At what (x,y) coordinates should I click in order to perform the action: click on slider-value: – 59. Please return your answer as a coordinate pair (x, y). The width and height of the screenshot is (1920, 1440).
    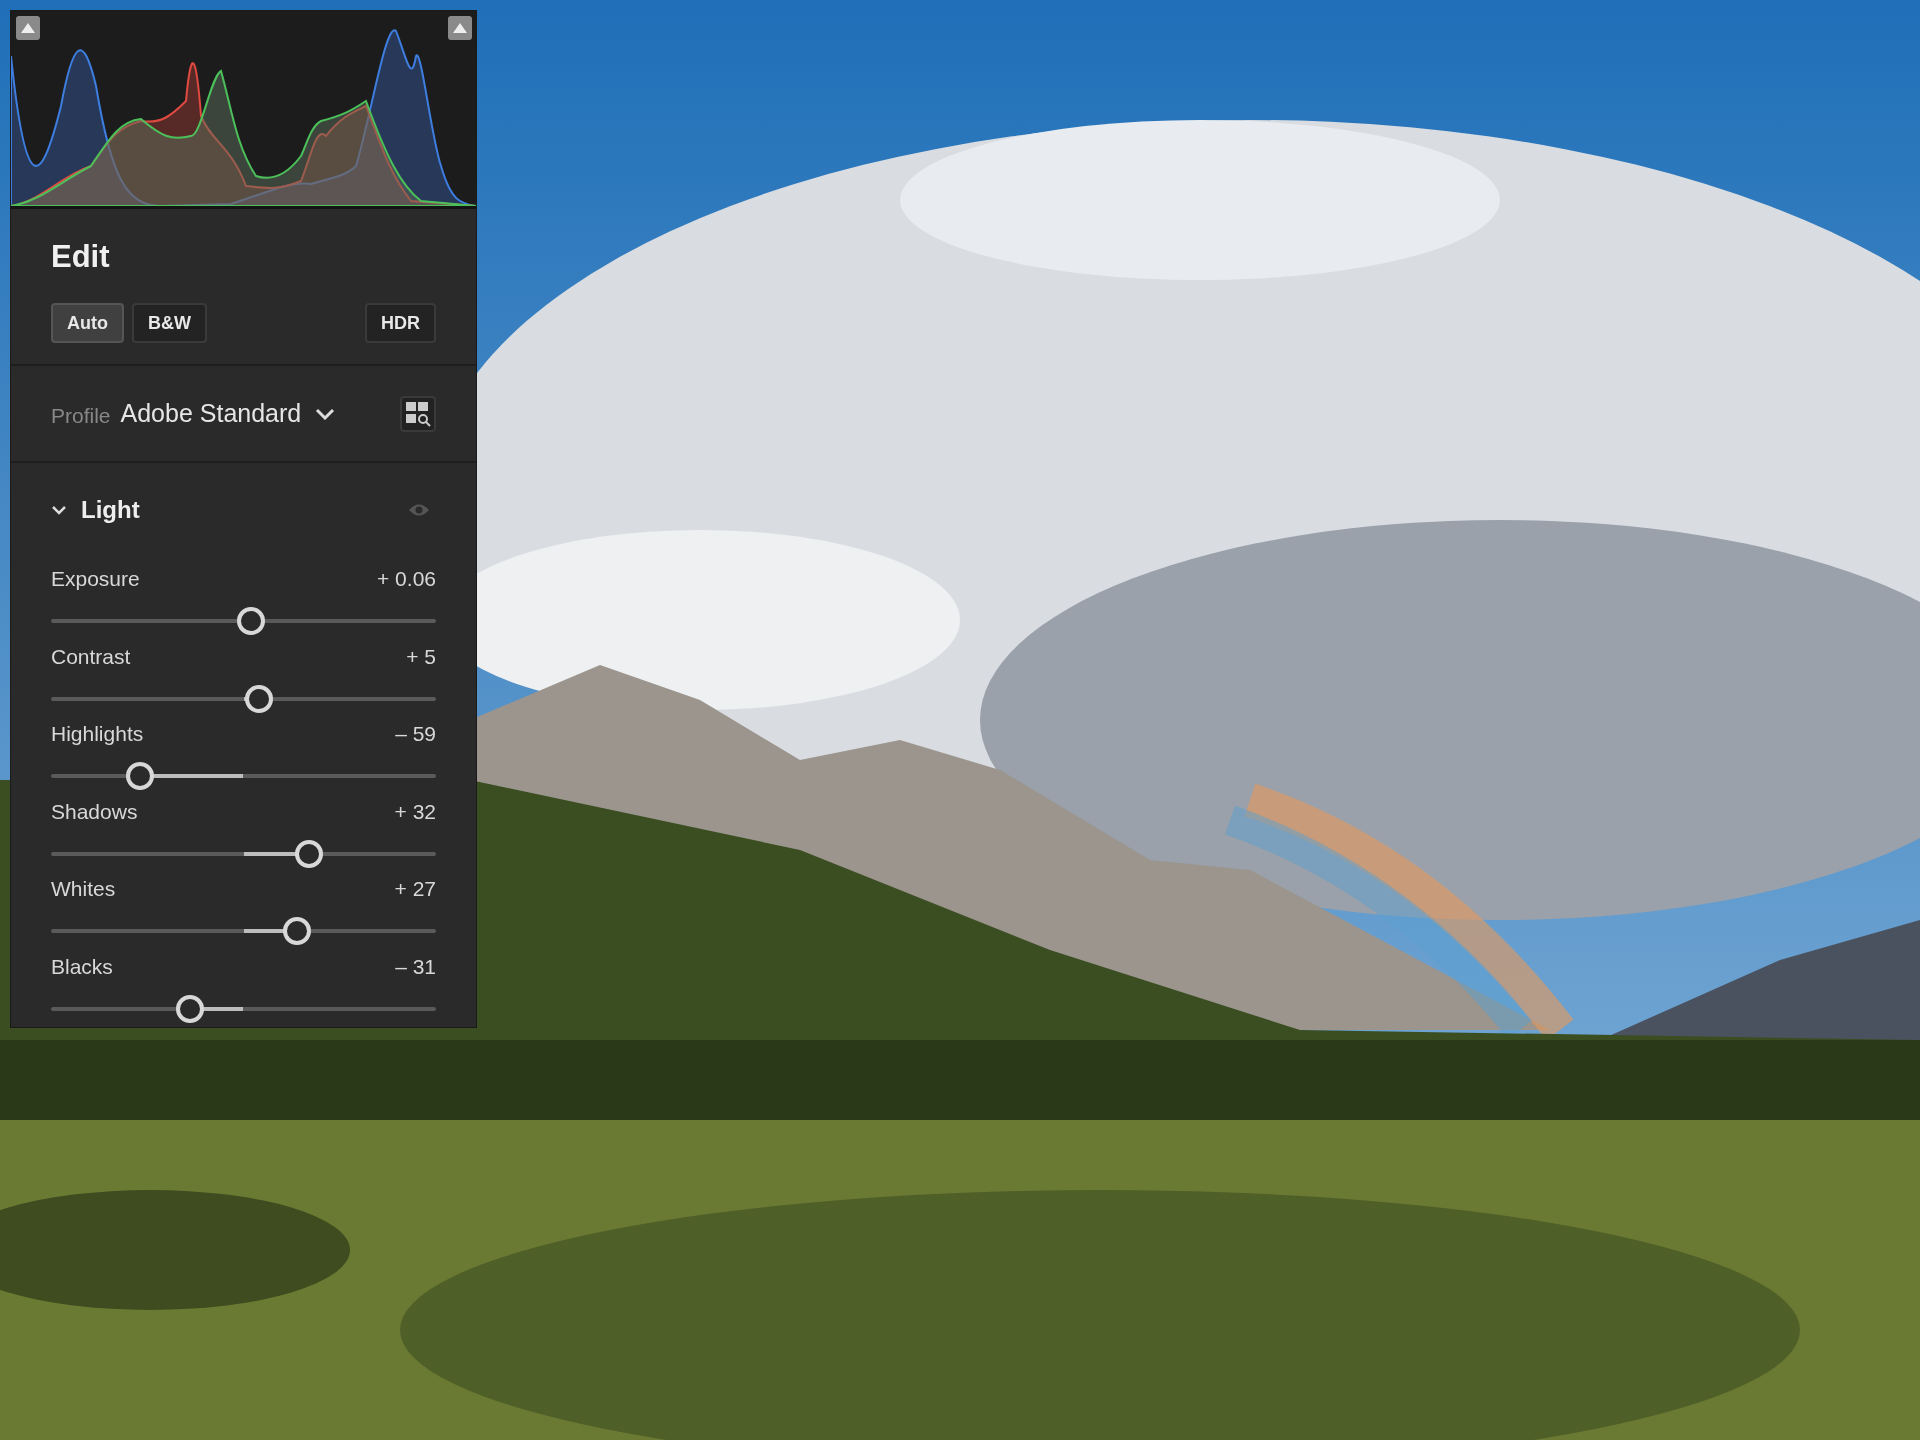
    Looking at the image, I should click on (415, 734).